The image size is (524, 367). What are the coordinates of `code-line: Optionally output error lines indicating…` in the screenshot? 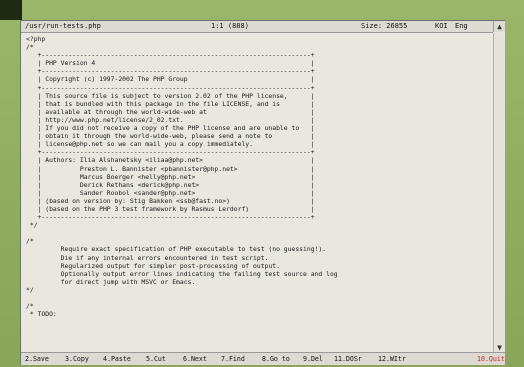 It's located at (257, 274).